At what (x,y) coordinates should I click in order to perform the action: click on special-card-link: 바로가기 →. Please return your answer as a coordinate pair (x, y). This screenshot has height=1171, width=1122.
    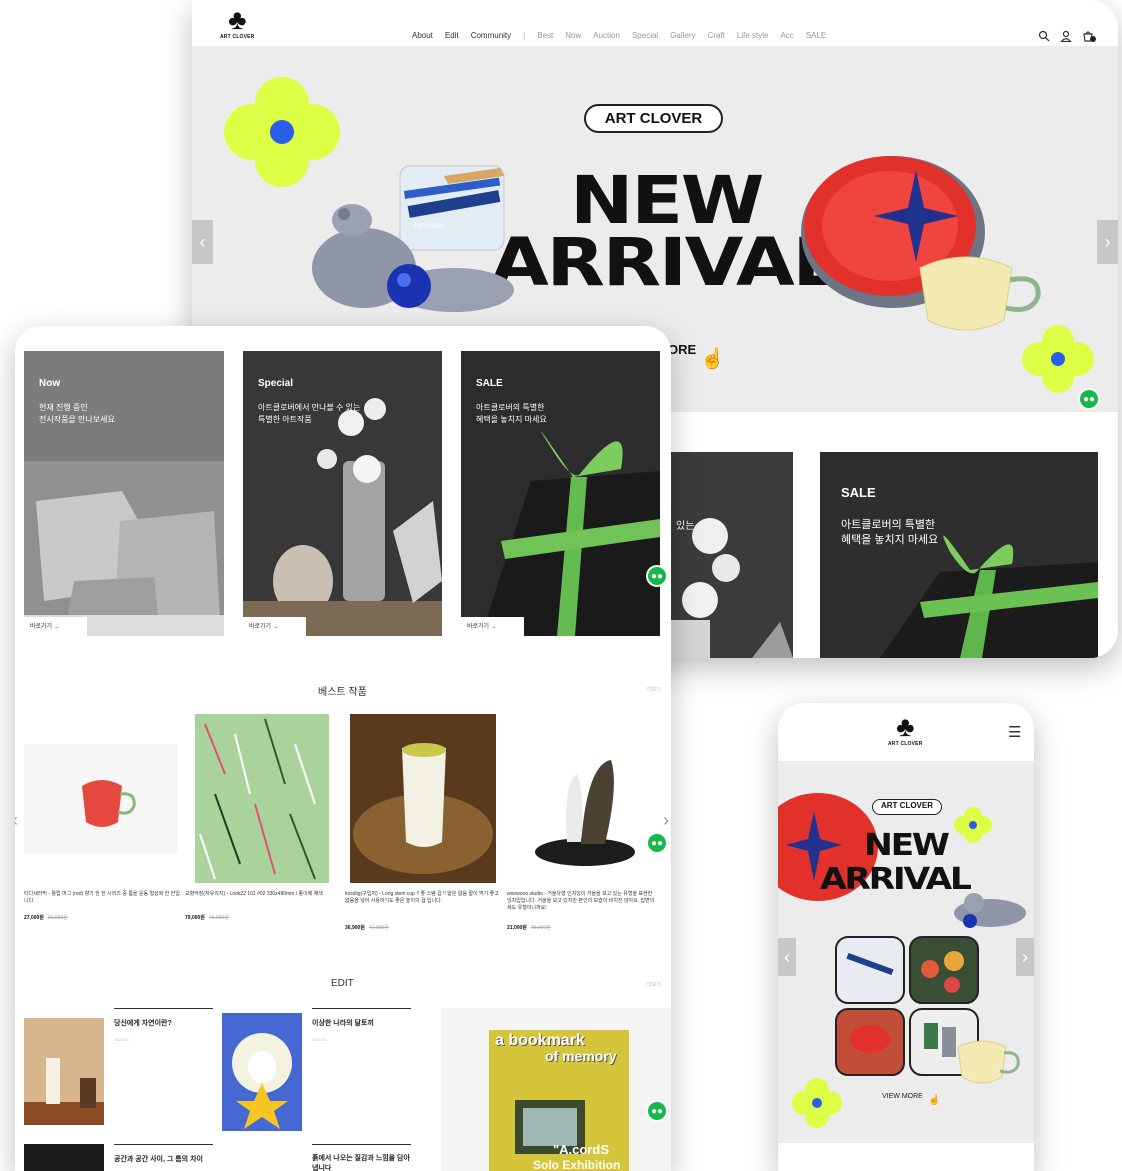
    Looking at the image, I should click on (274, 626).